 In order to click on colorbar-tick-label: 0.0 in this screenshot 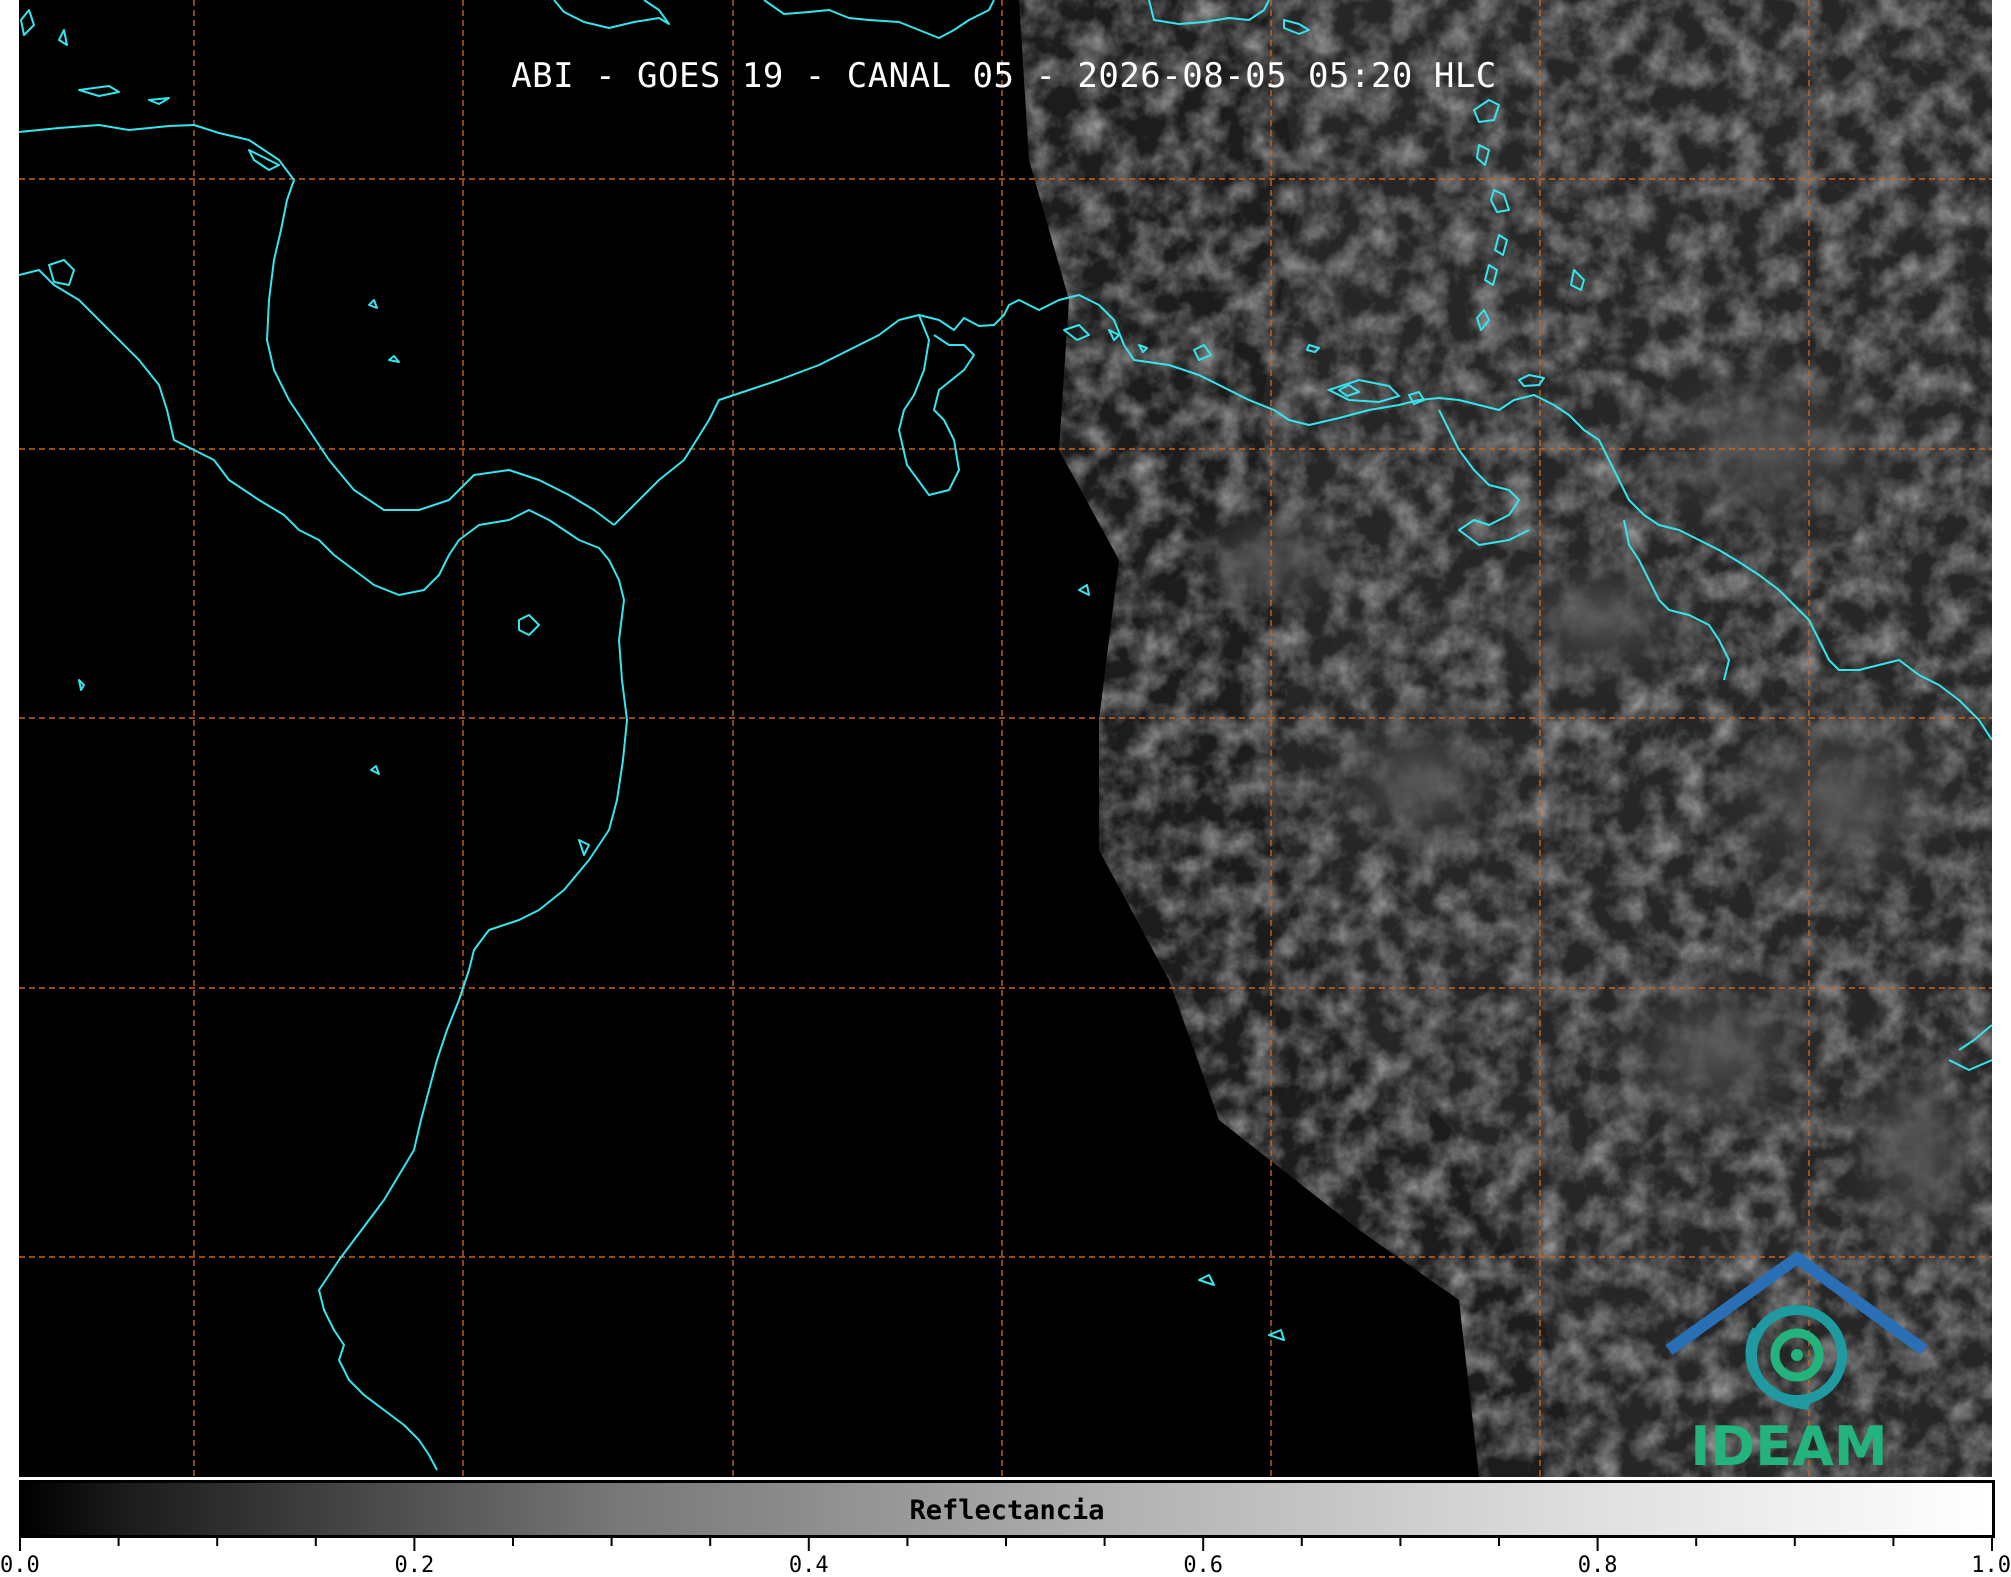, I will do `click(20, 1565)`.